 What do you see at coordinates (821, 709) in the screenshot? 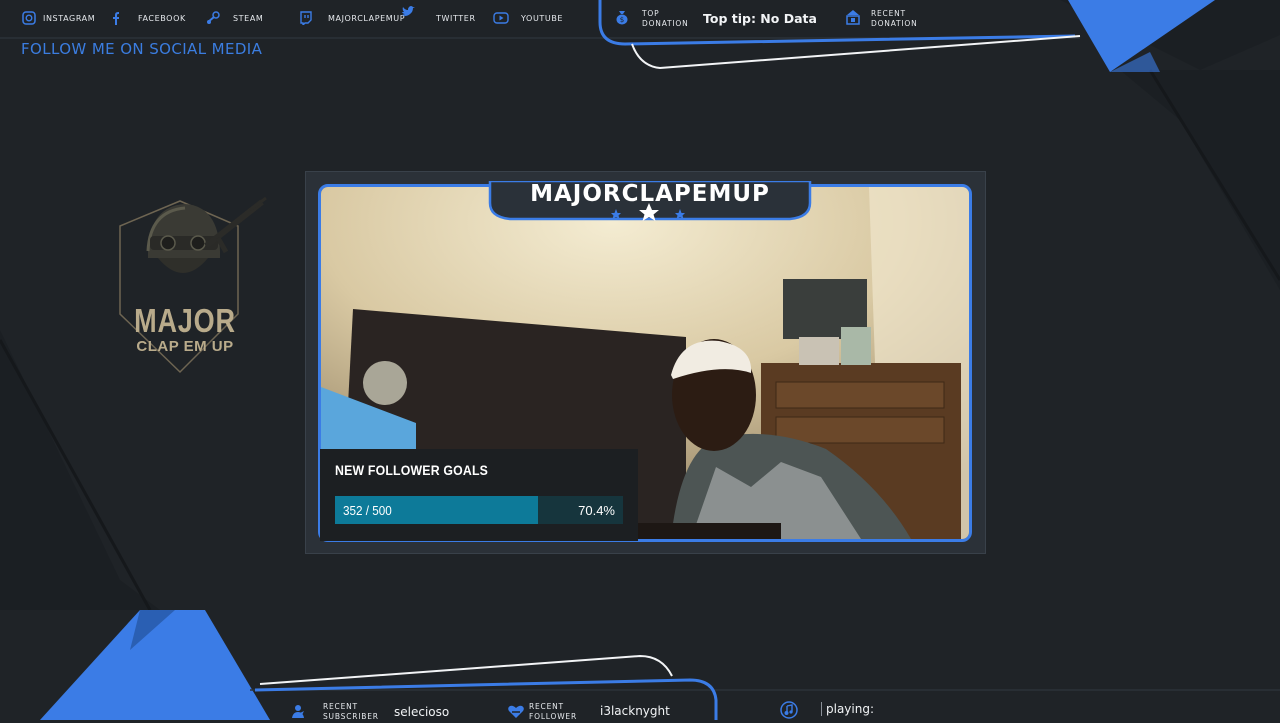
I see `playing-divider` at bounding box center [821, 709].